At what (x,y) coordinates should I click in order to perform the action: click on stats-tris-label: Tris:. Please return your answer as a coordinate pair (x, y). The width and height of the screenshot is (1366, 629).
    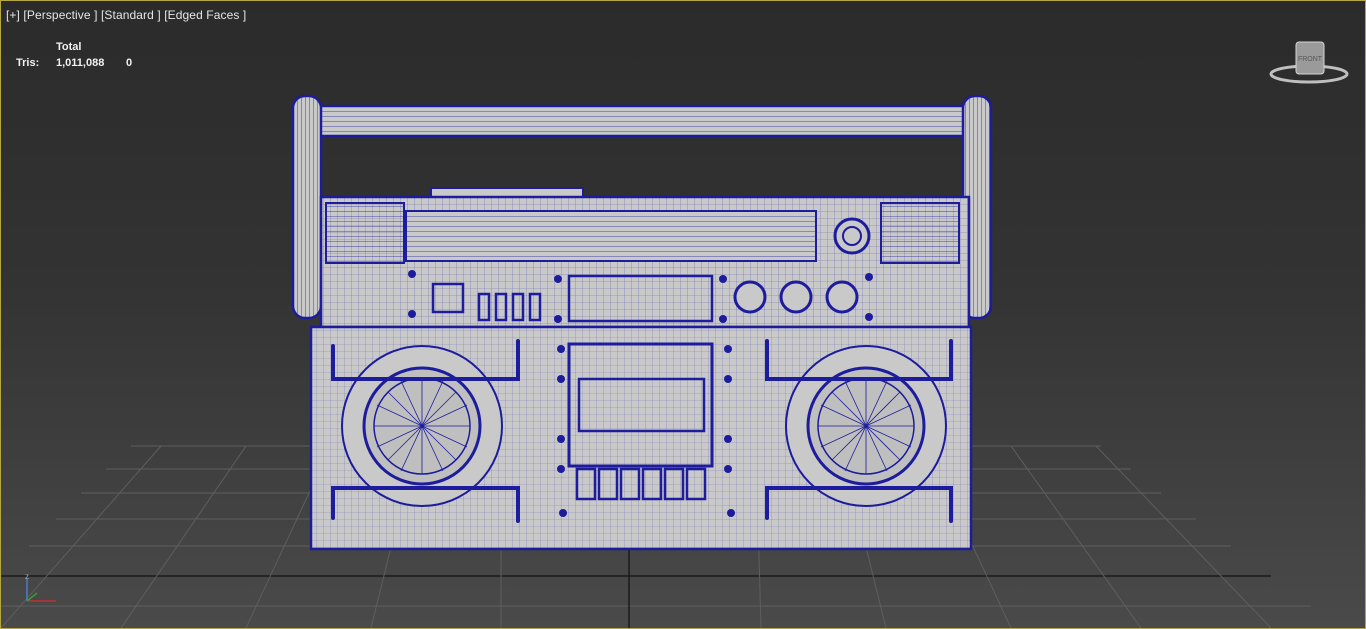
    Looking at the image, I should click on (28, 63).